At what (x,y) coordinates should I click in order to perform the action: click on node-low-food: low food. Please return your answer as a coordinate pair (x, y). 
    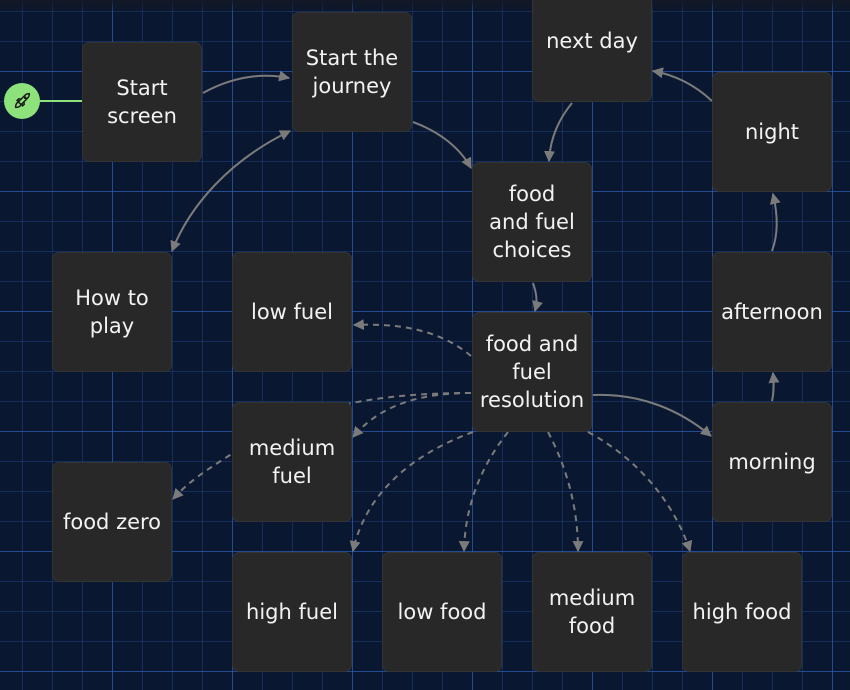
    Looking at the image, I should click on (442, 612).